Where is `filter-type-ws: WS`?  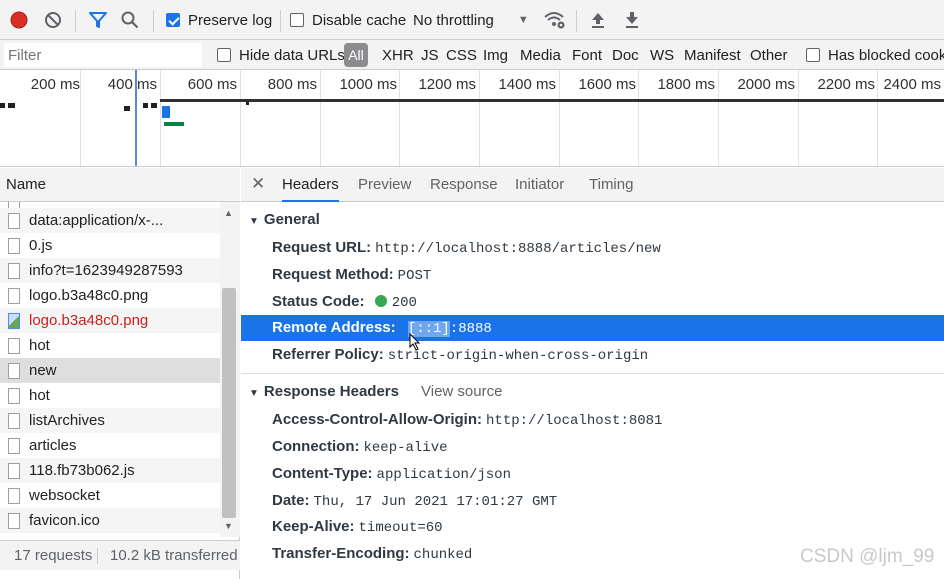 filter-type-ws: WS is located at coordinates (662, 55).